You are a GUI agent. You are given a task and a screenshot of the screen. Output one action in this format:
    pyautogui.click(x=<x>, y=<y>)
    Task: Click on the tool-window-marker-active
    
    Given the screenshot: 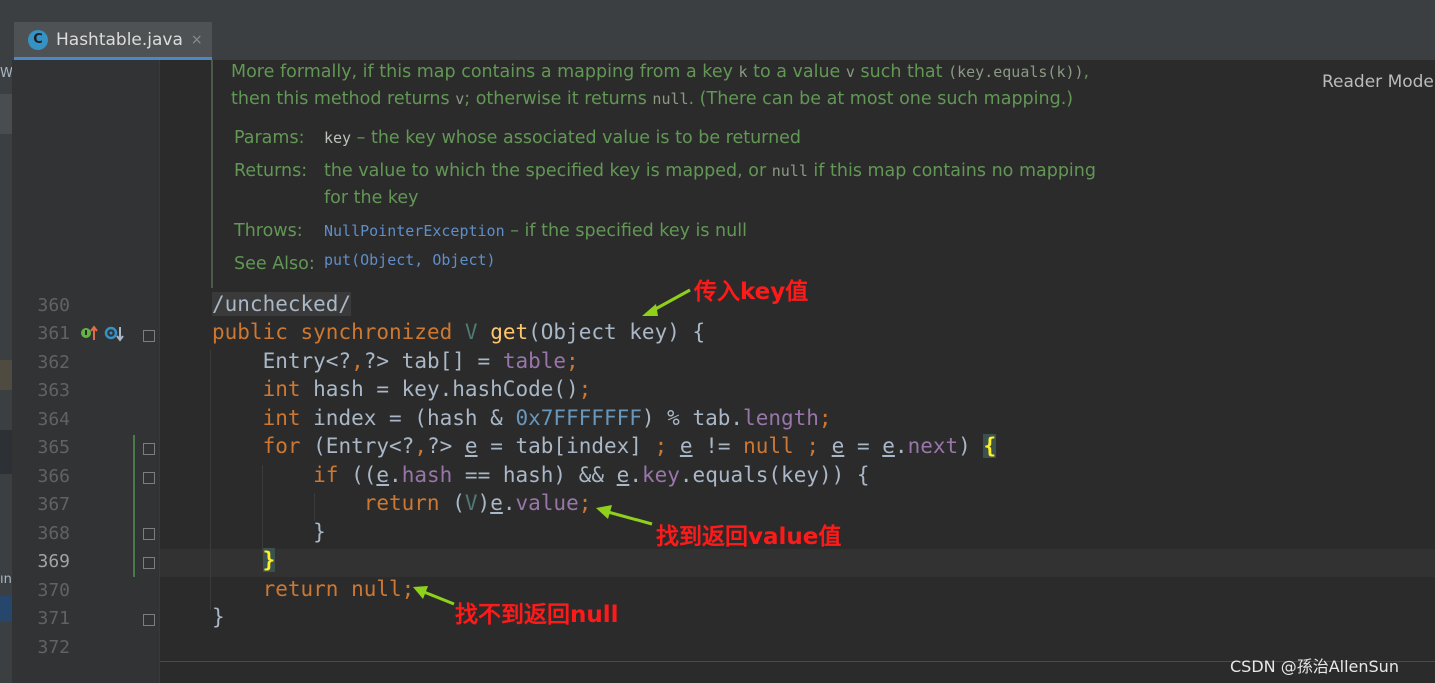 What is the action you would take?
    pyautogui.click(x=6, y=609)
    